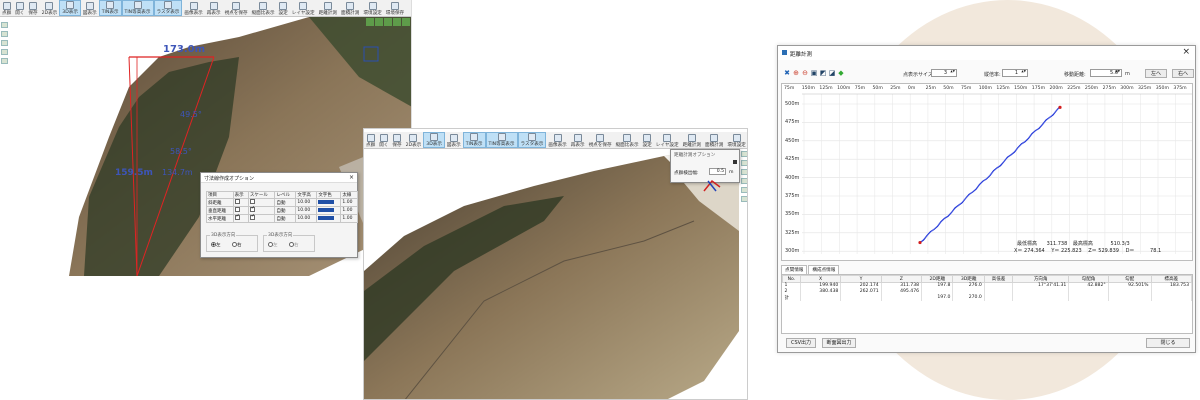 The width and height of the screenshot is (1200, 400). Describe the element at coordinates (814, 73) in the screenshot. I see `save-icon: ▣` at that location.